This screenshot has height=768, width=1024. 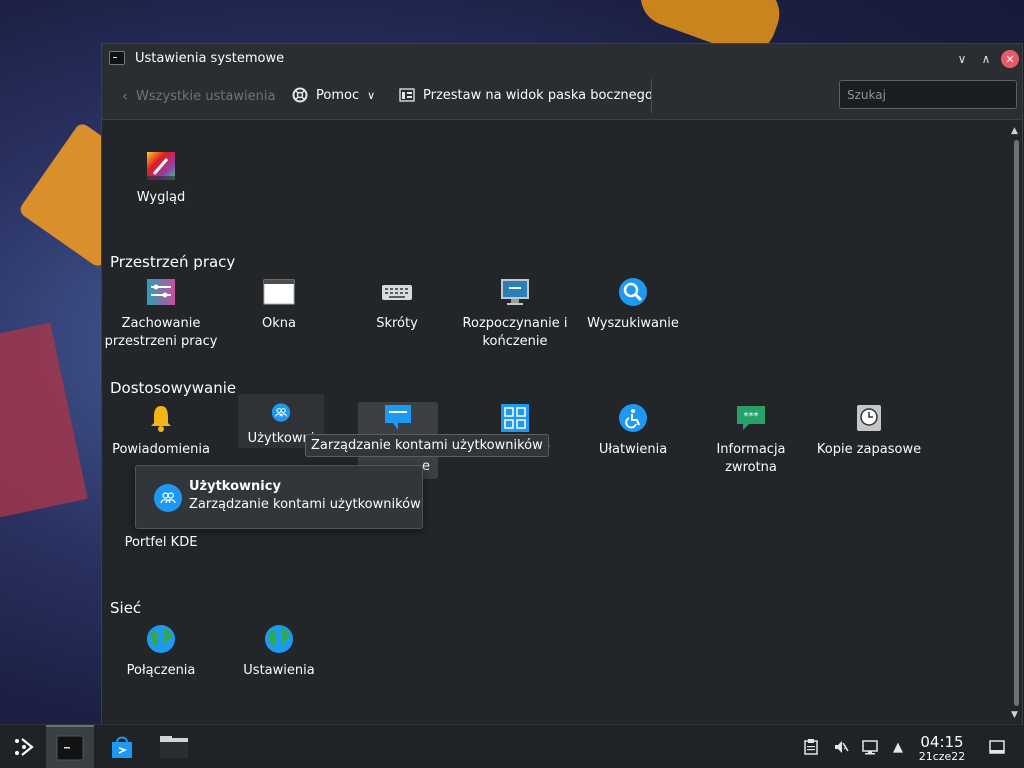 I want to click on tooltip: Zarządzanie kontami użytkowników, so click(x=427, y=445).